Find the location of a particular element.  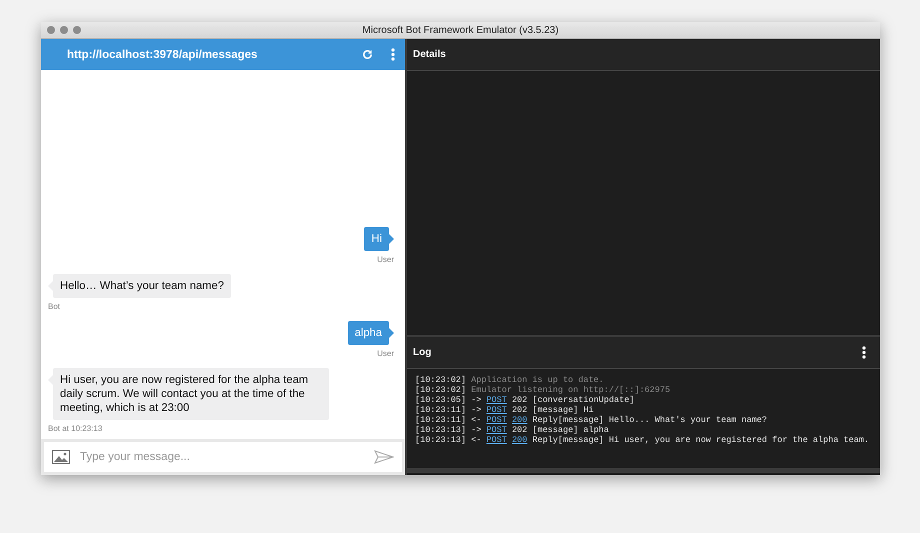

log-message: Reply[message] Hello... What's your team name? is located at coordinates (650, 420).